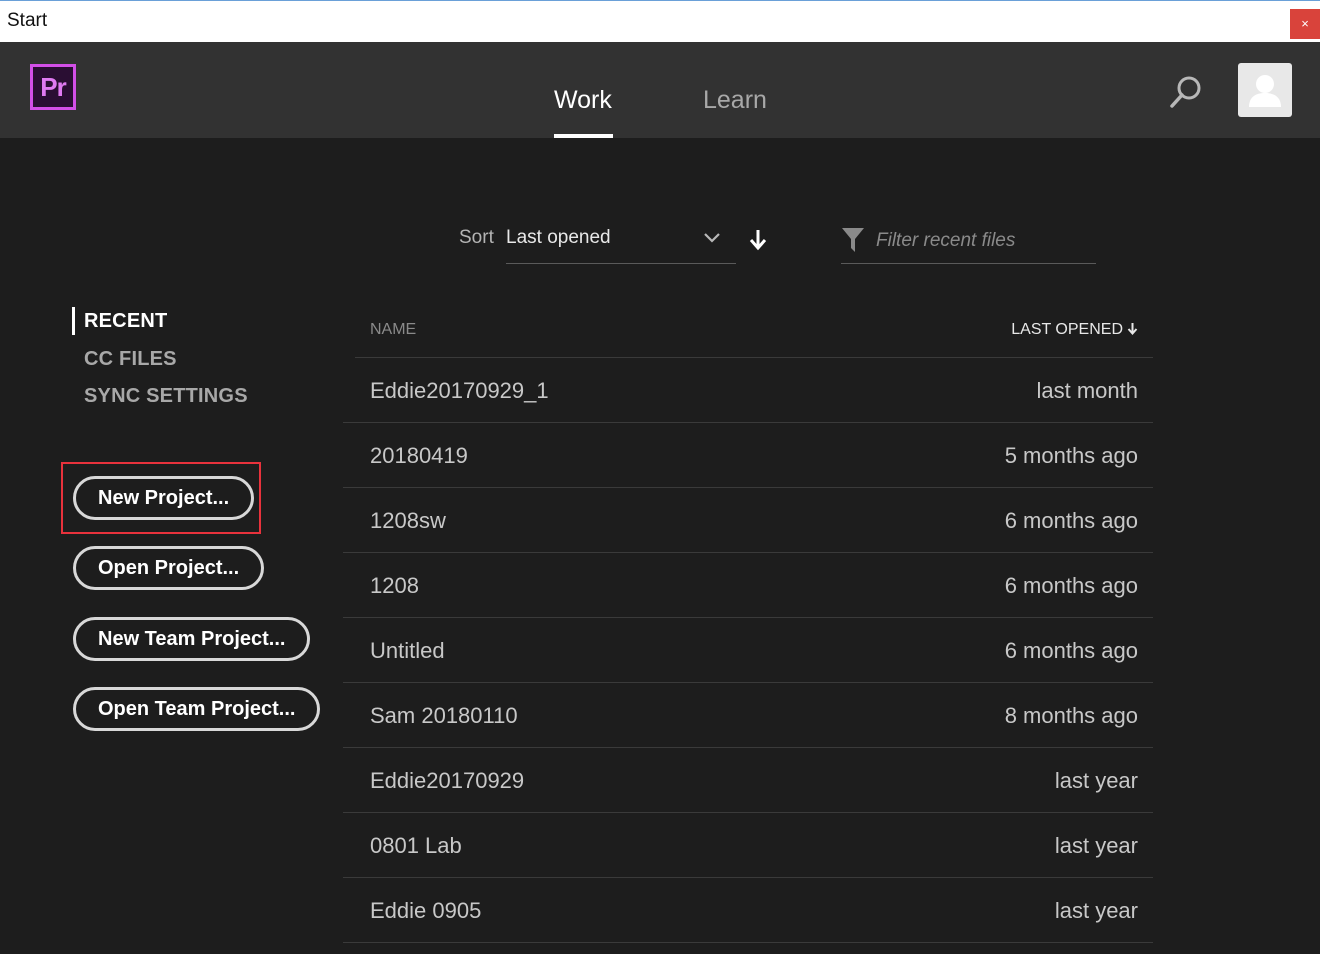 The width and height of the screenshot is (1320, 954). What do you see at coordinates (983, 241) in the screenshot?
I see `filter-recent-files-input` at bounding box center [983, 241].